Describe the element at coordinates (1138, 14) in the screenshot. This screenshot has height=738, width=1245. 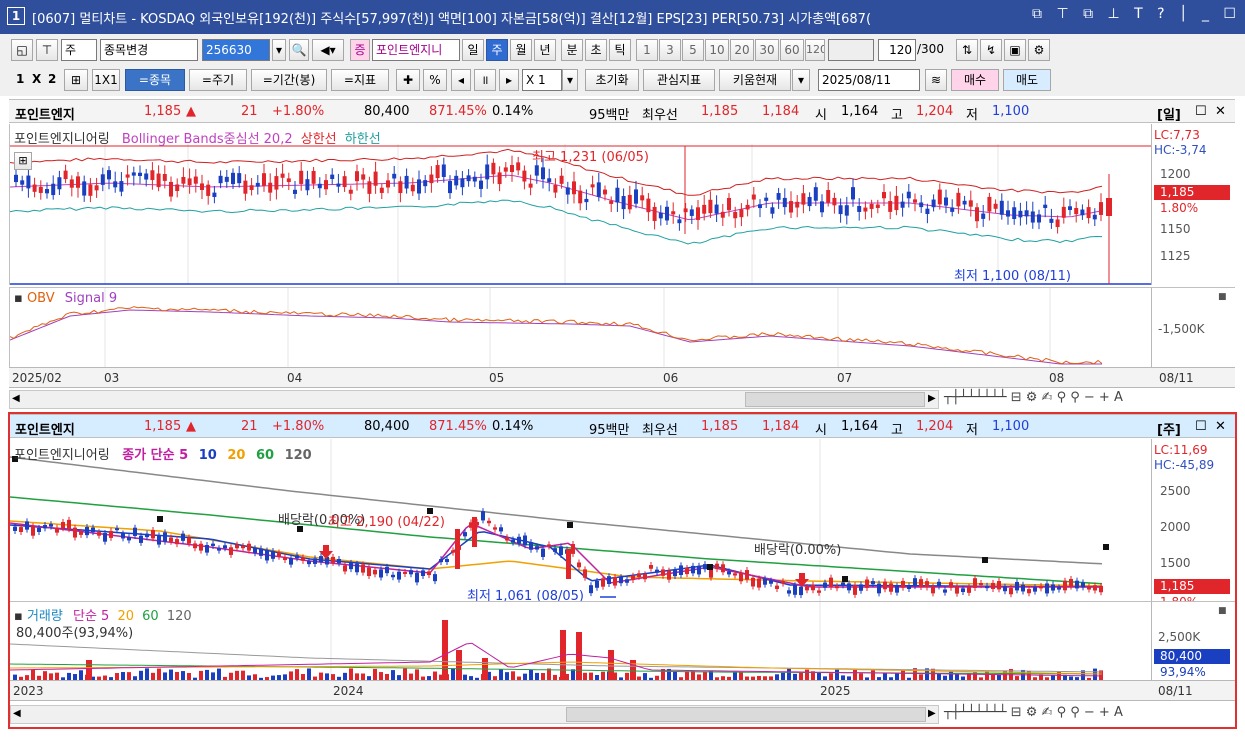
I see `window-controls: ⧉ ⊤ ⧉ ⊥ T ? │ _ ☐ ✕` at that location.